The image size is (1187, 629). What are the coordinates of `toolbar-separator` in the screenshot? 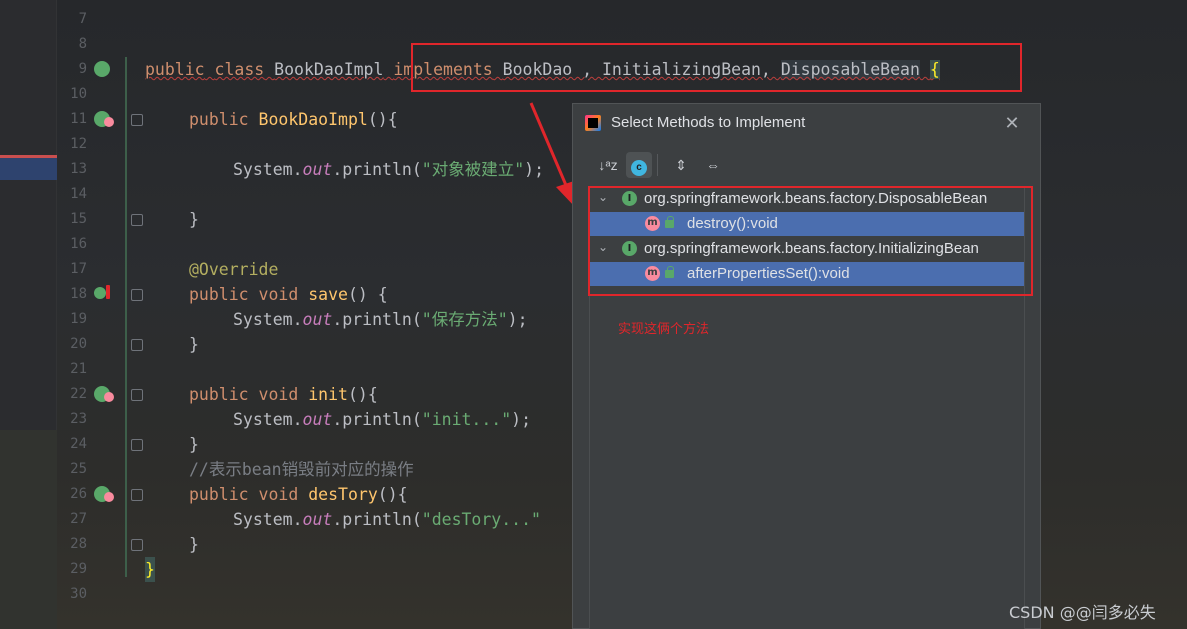 It's located at (657, 165).